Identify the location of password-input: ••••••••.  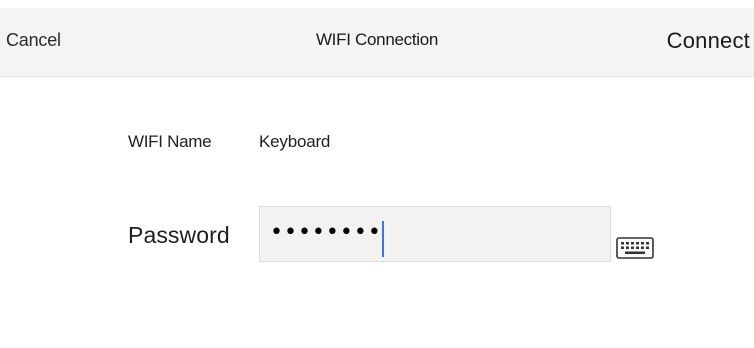
(435, 234).